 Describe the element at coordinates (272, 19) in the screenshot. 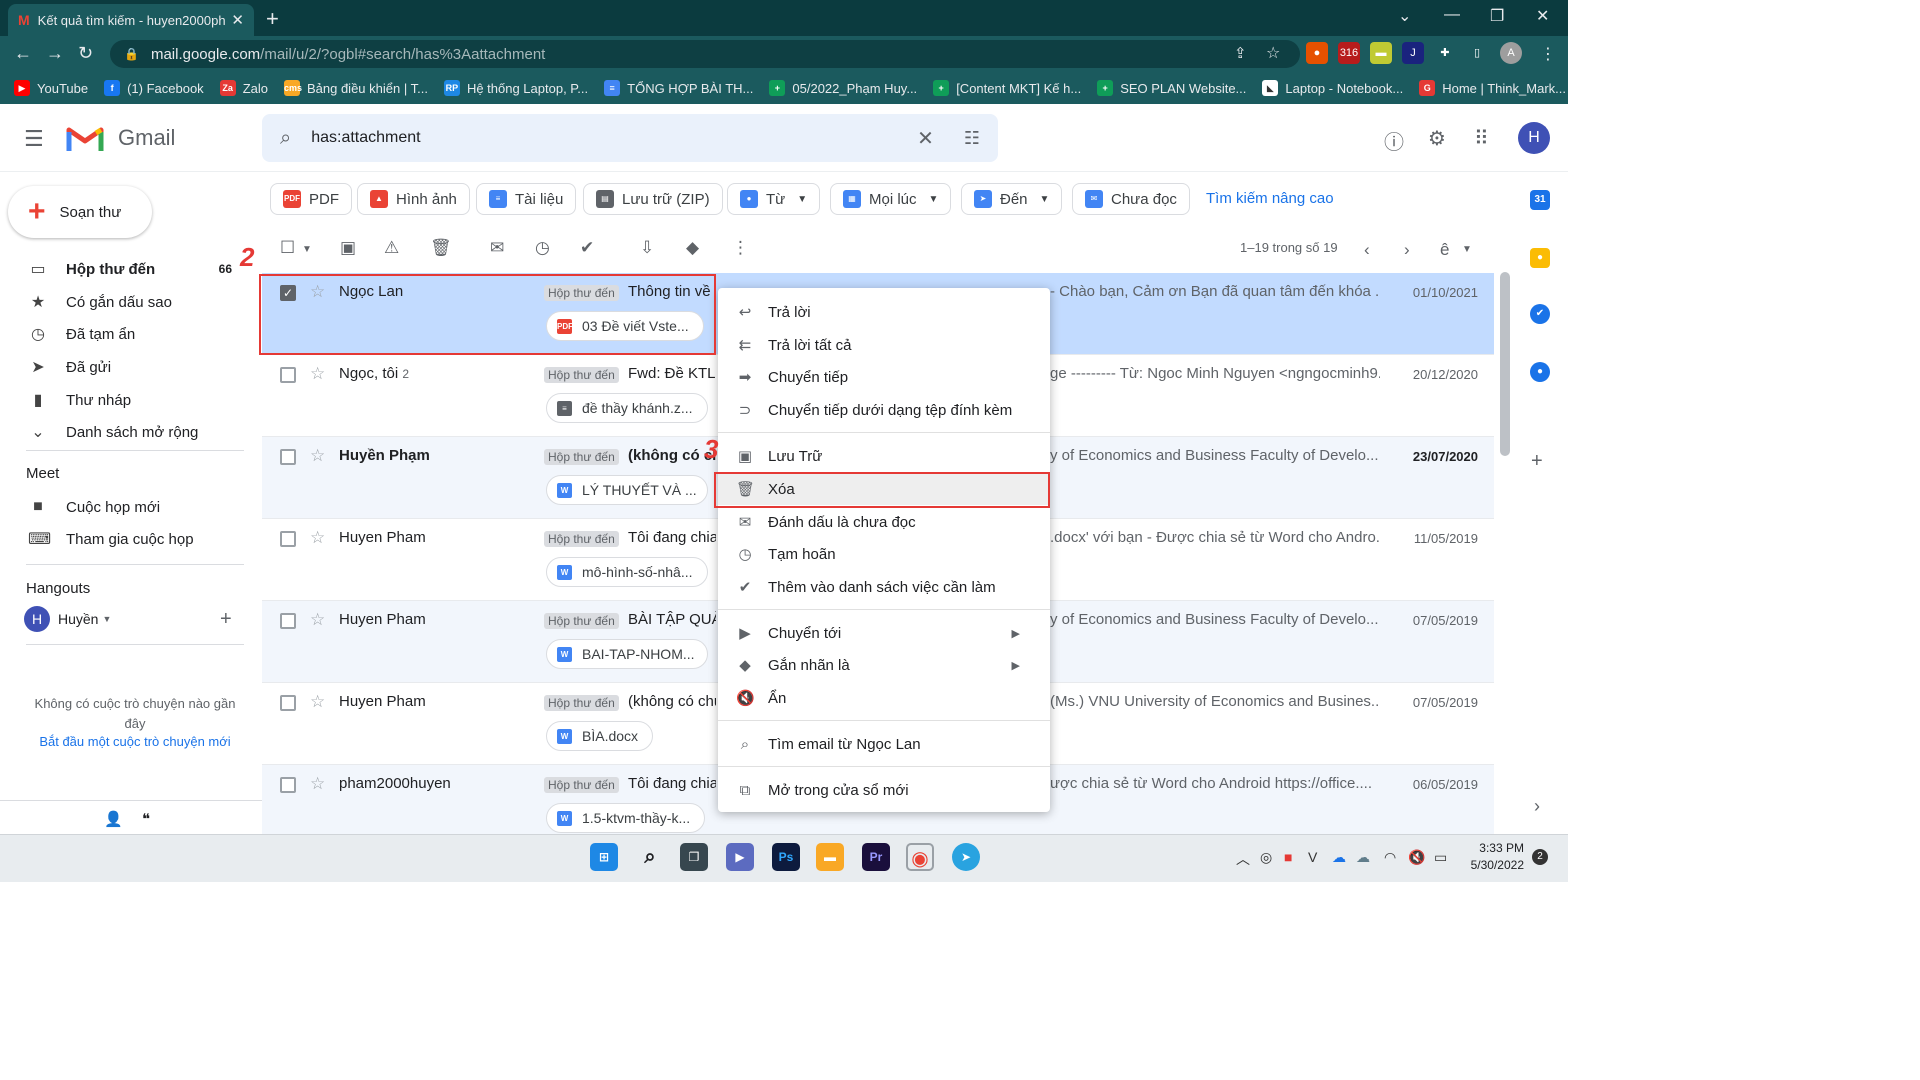

I see `new-tab-button: +` at that location.